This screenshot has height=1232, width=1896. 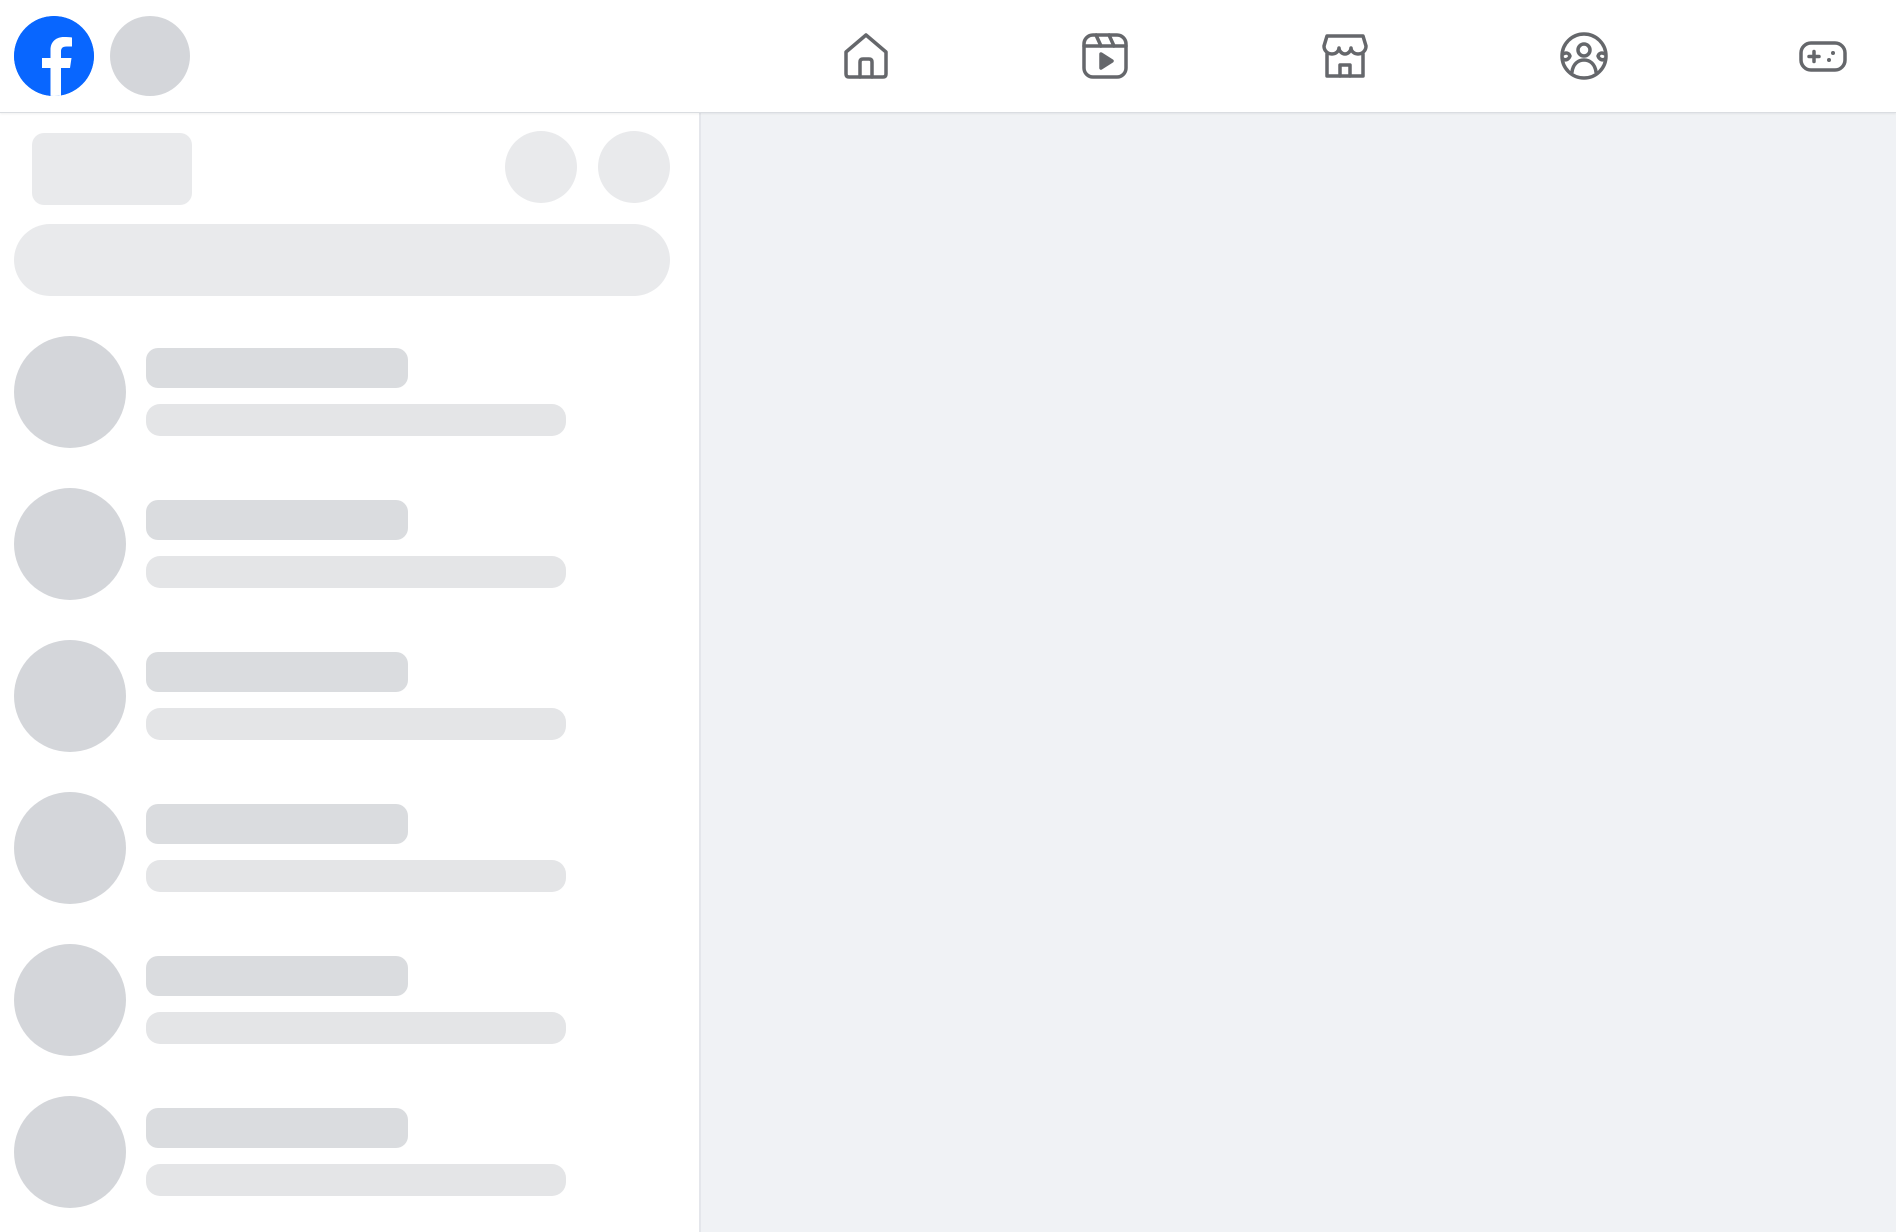 I want to click on skeleton-search-placeholder, so click(x=342, y=260).